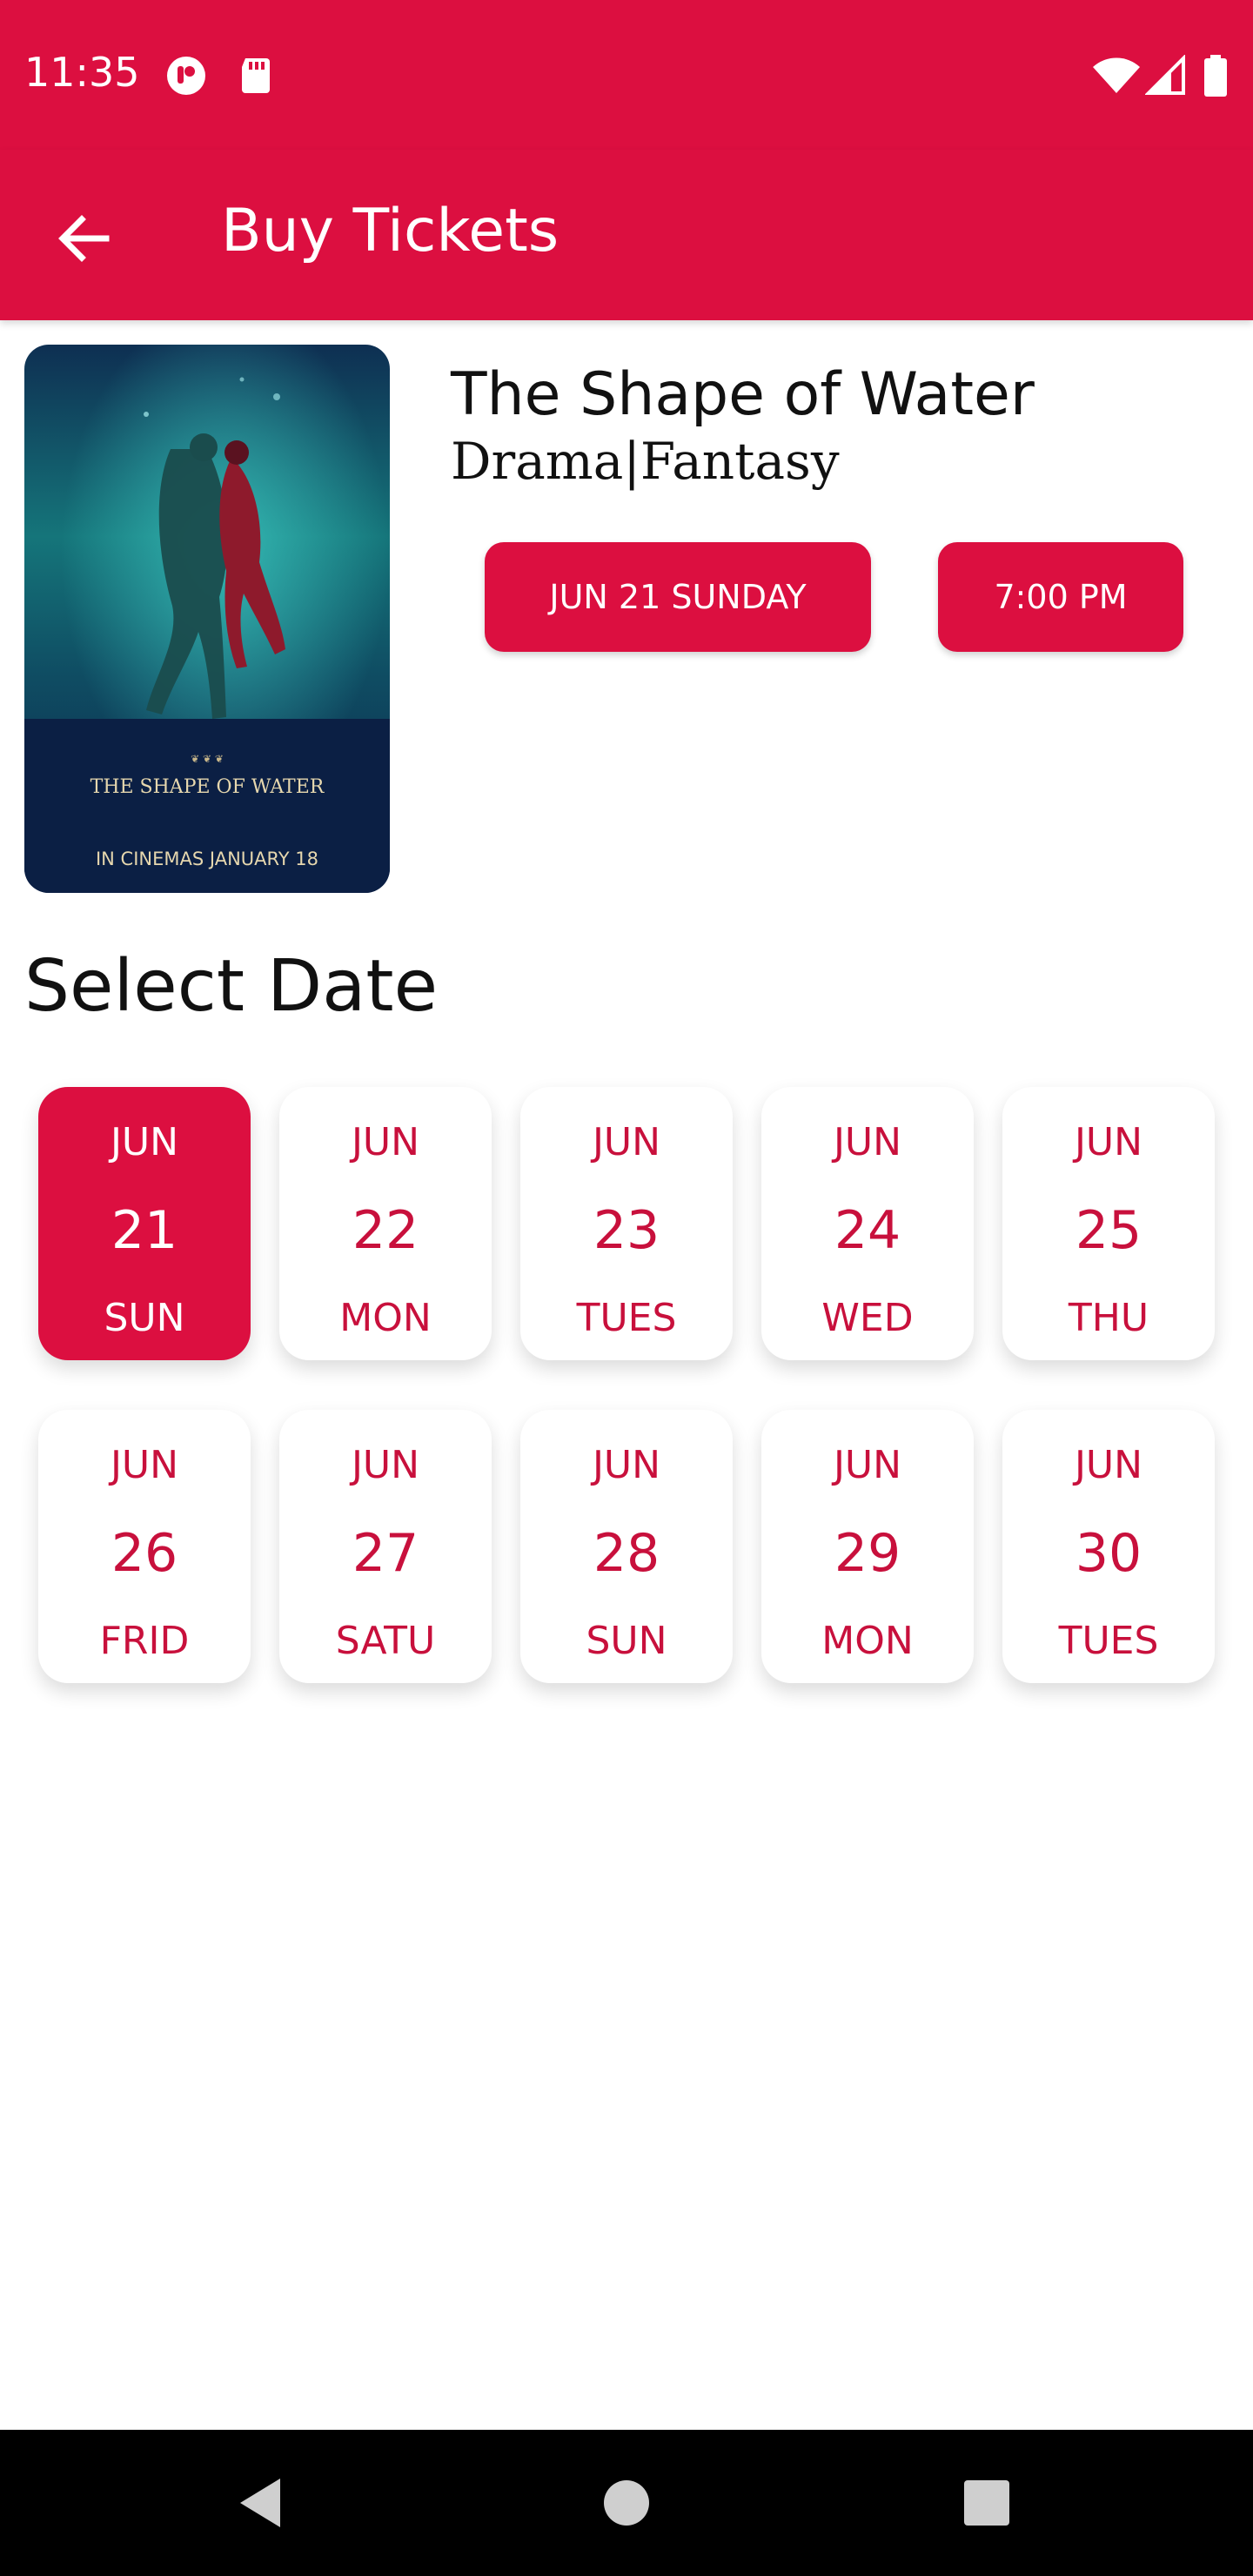 The height and width of the screenshot is (2576, 1253). I want to click on date-card-21: JUN 21 SUN, so click(144, 1223).